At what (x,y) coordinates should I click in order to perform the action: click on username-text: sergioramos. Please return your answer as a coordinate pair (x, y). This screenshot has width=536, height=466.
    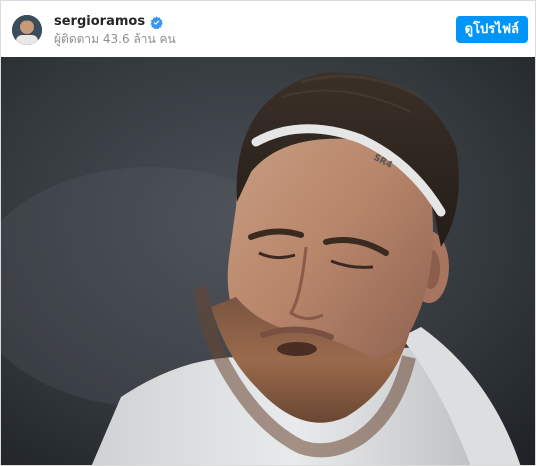
    Looking at the image, I should click on (100, 21).